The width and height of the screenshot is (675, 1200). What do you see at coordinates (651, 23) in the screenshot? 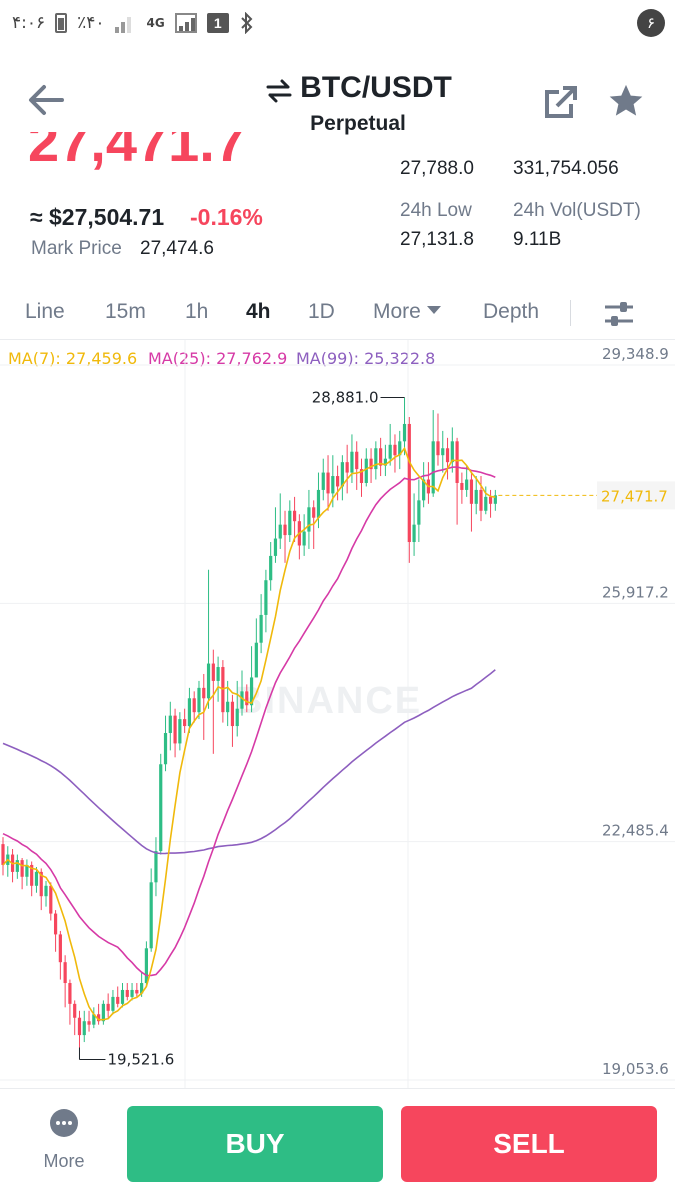
I see `notification-badge: ۶` at bounding box center [651, 23].